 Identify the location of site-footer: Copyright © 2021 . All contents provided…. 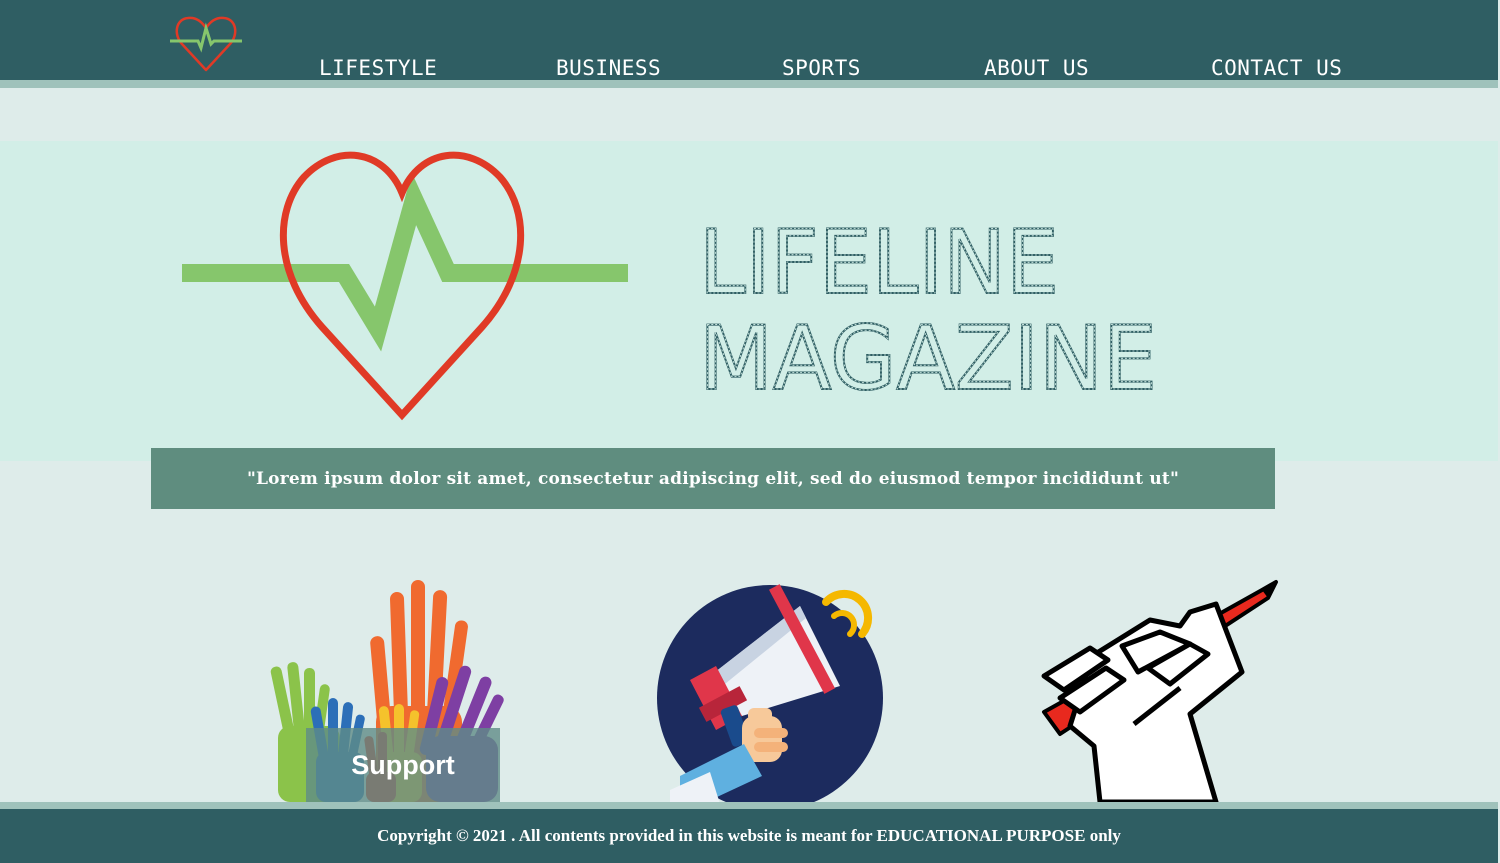
(749, 836).